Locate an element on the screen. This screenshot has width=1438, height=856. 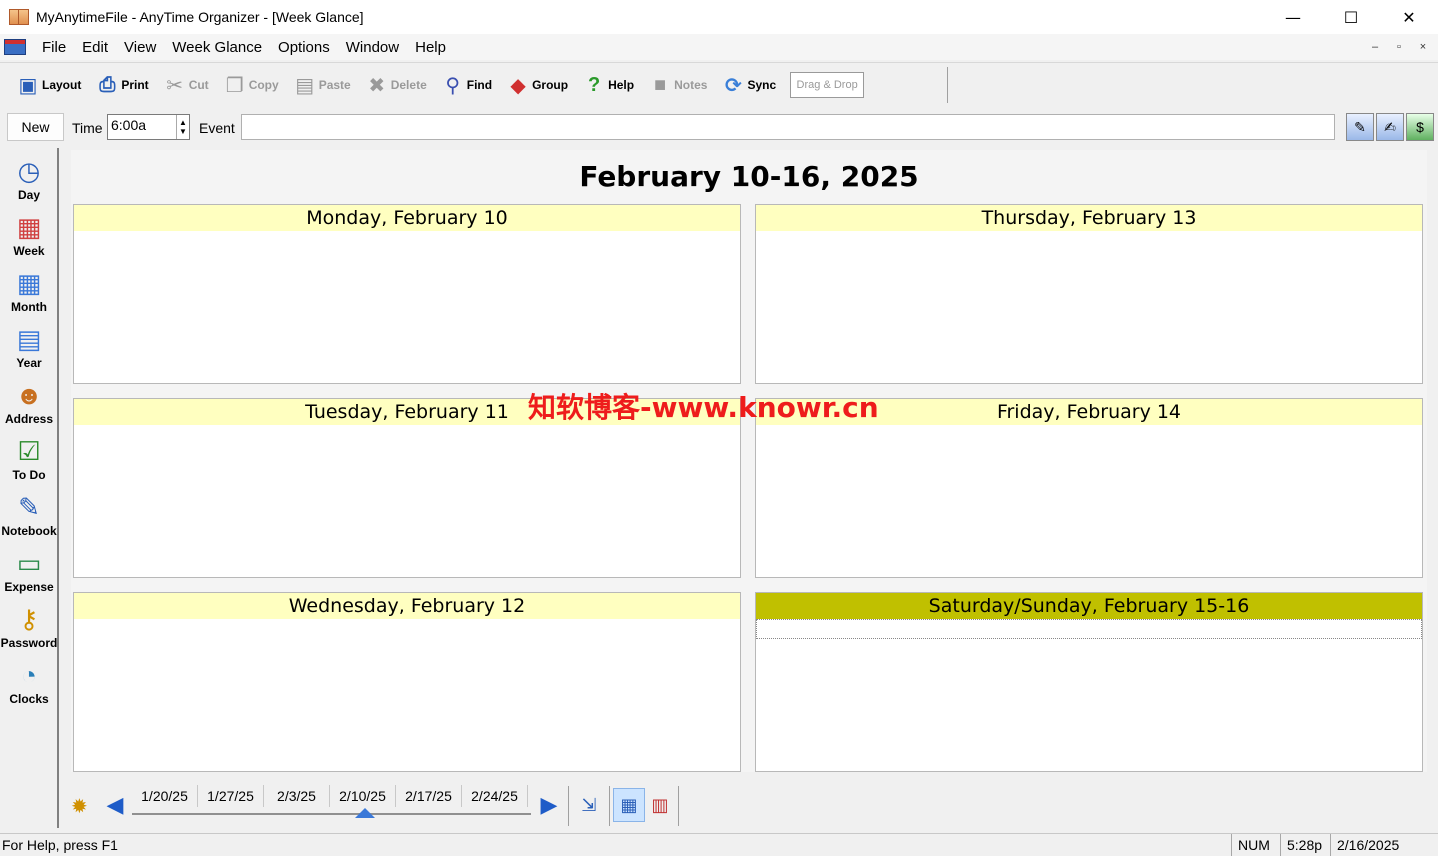
date-slider-marker is located at coordinates (365, 813).